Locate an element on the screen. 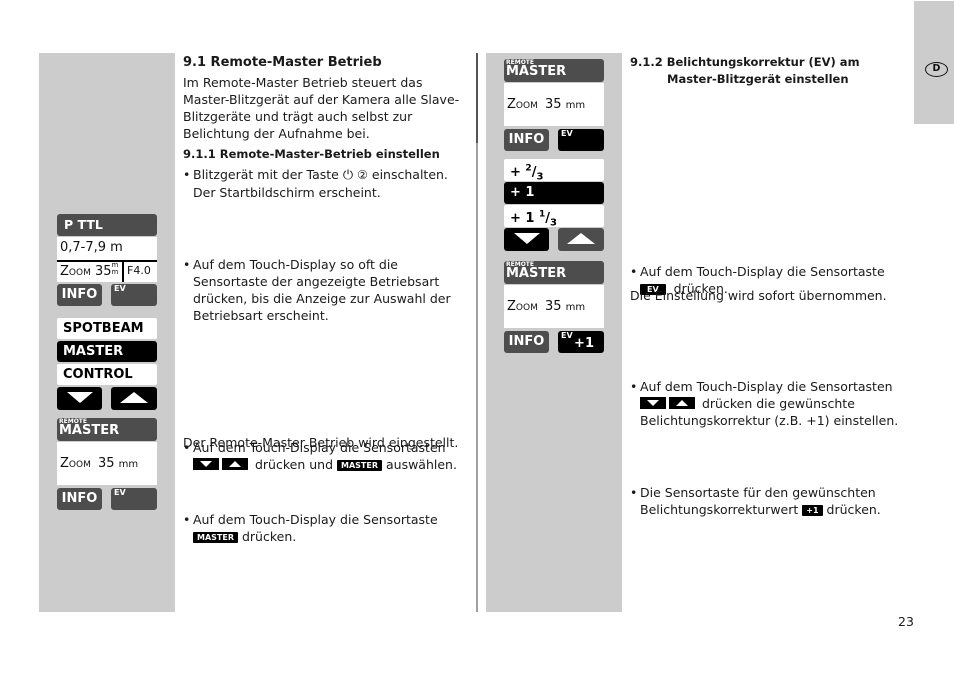  column-divider-accent is located at coordinates (477, 98).